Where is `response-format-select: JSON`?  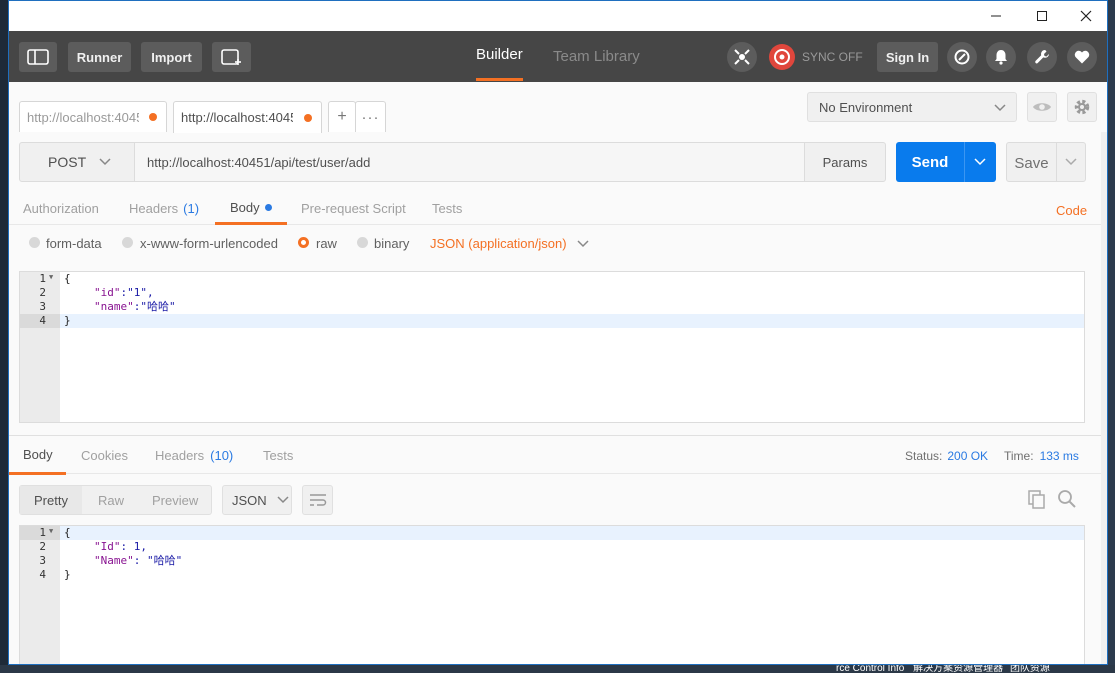 response-format-select: JSON is located at coordinates (257, 500).